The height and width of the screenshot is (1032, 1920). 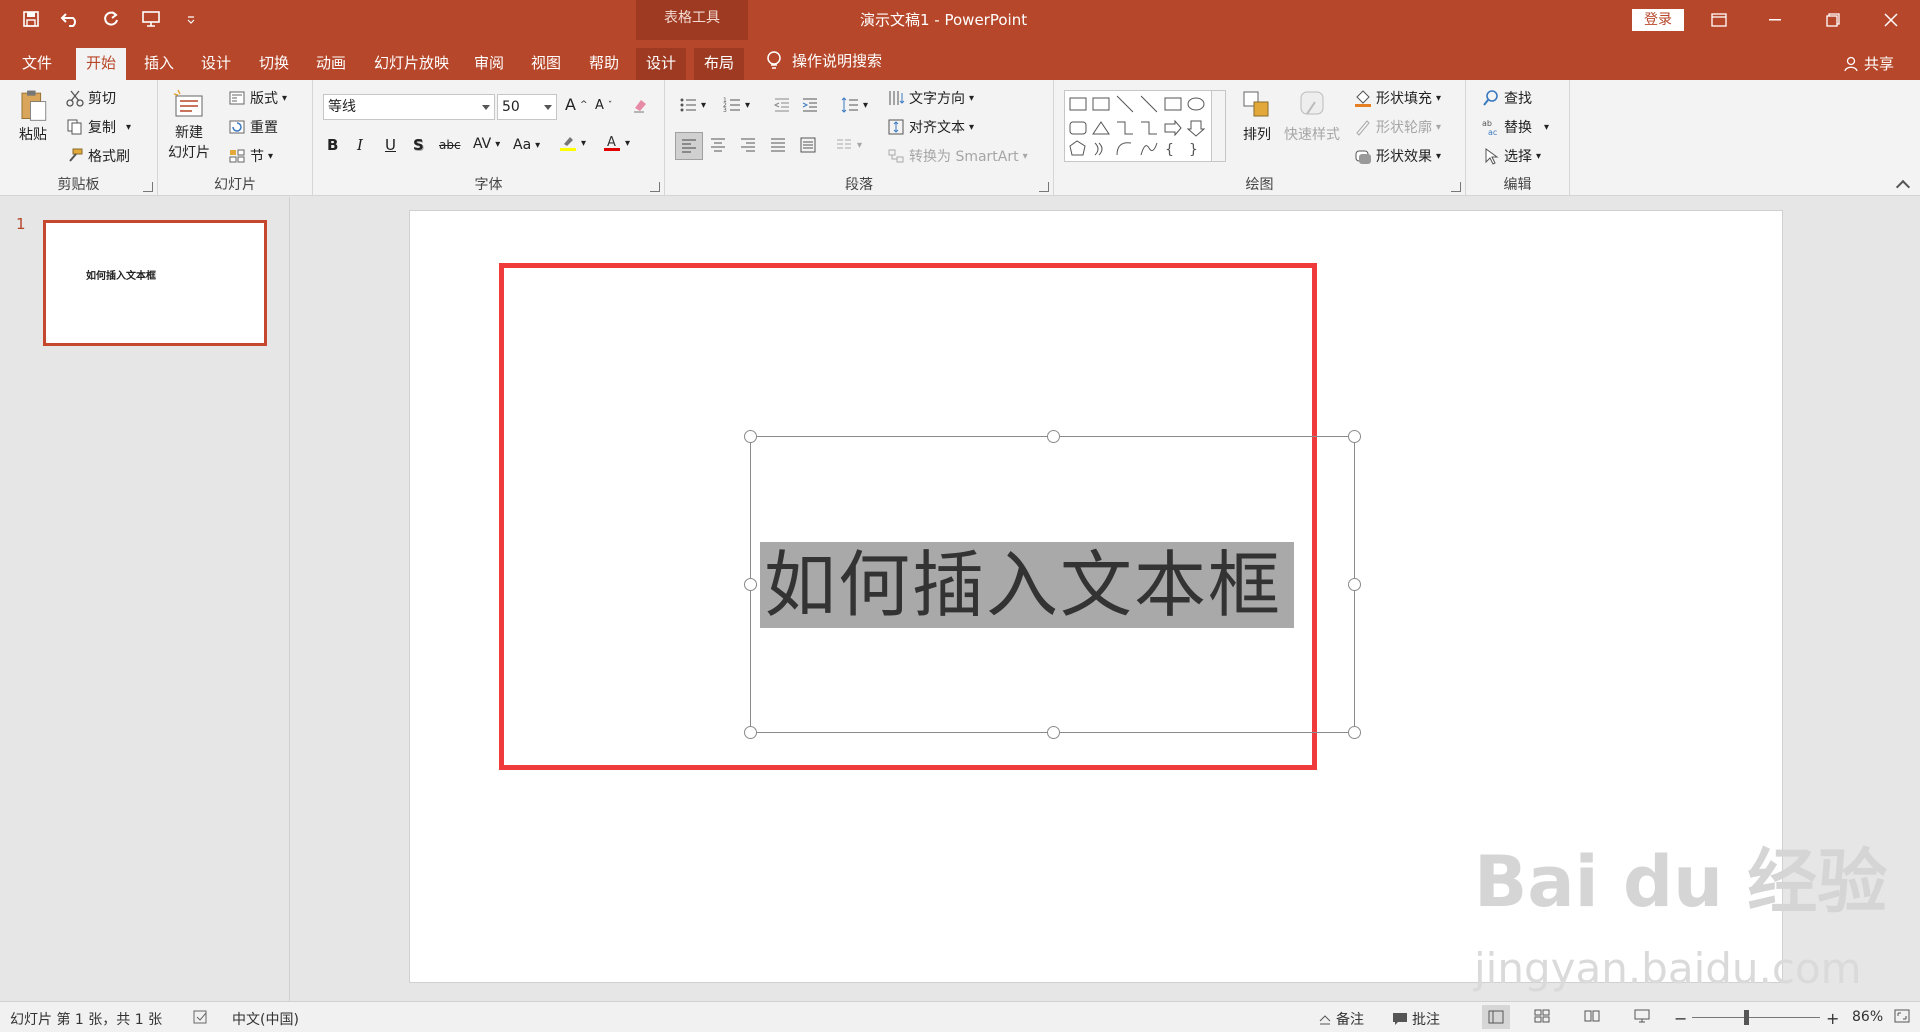 I want to click on tab-review: 审阅, so click(x=489, y=64).